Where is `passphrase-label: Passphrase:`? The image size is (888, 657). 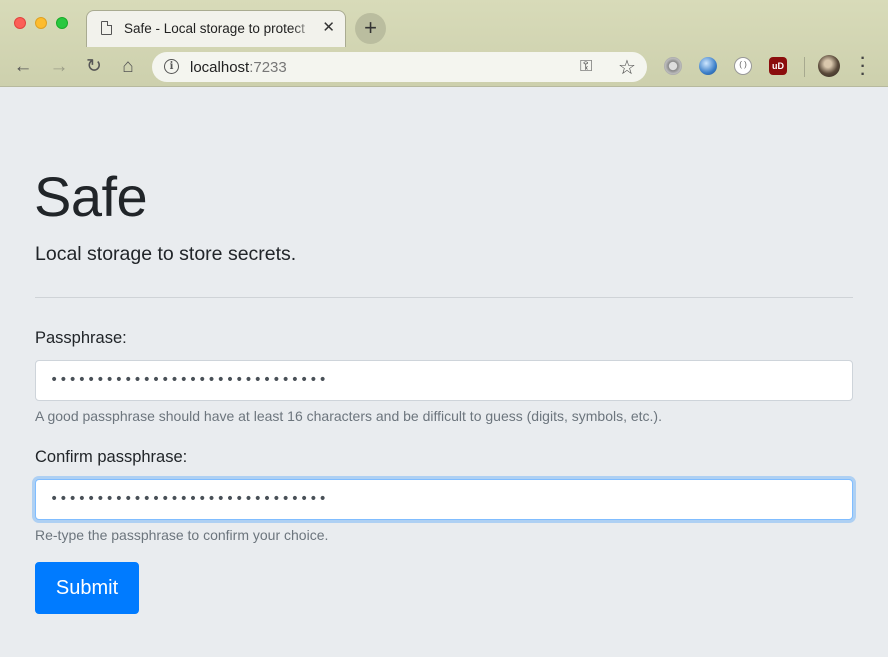
passphrase-label: Passphrase: is located at coordinates (81, 338).